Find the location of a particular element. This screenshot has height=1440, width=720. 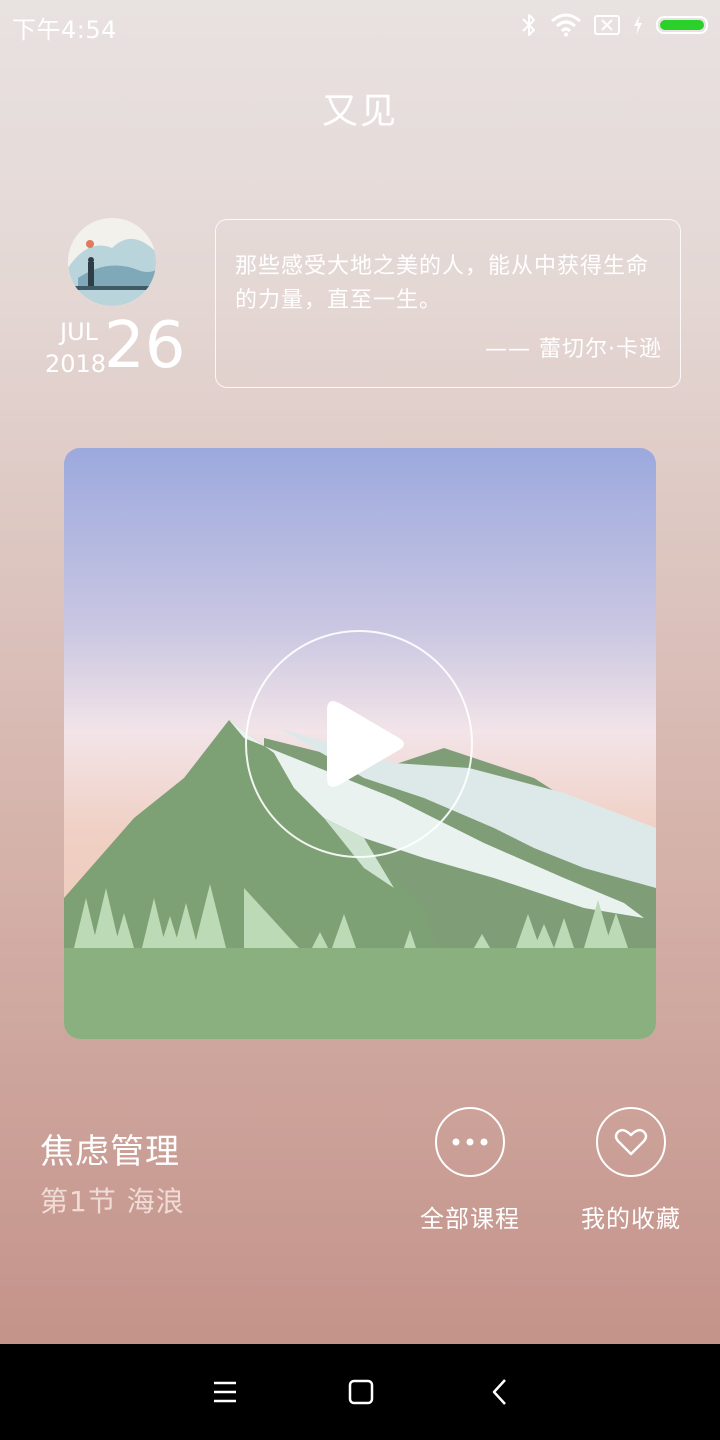

course-title: 焦虑管理 is located at coordinates (110, 1152).